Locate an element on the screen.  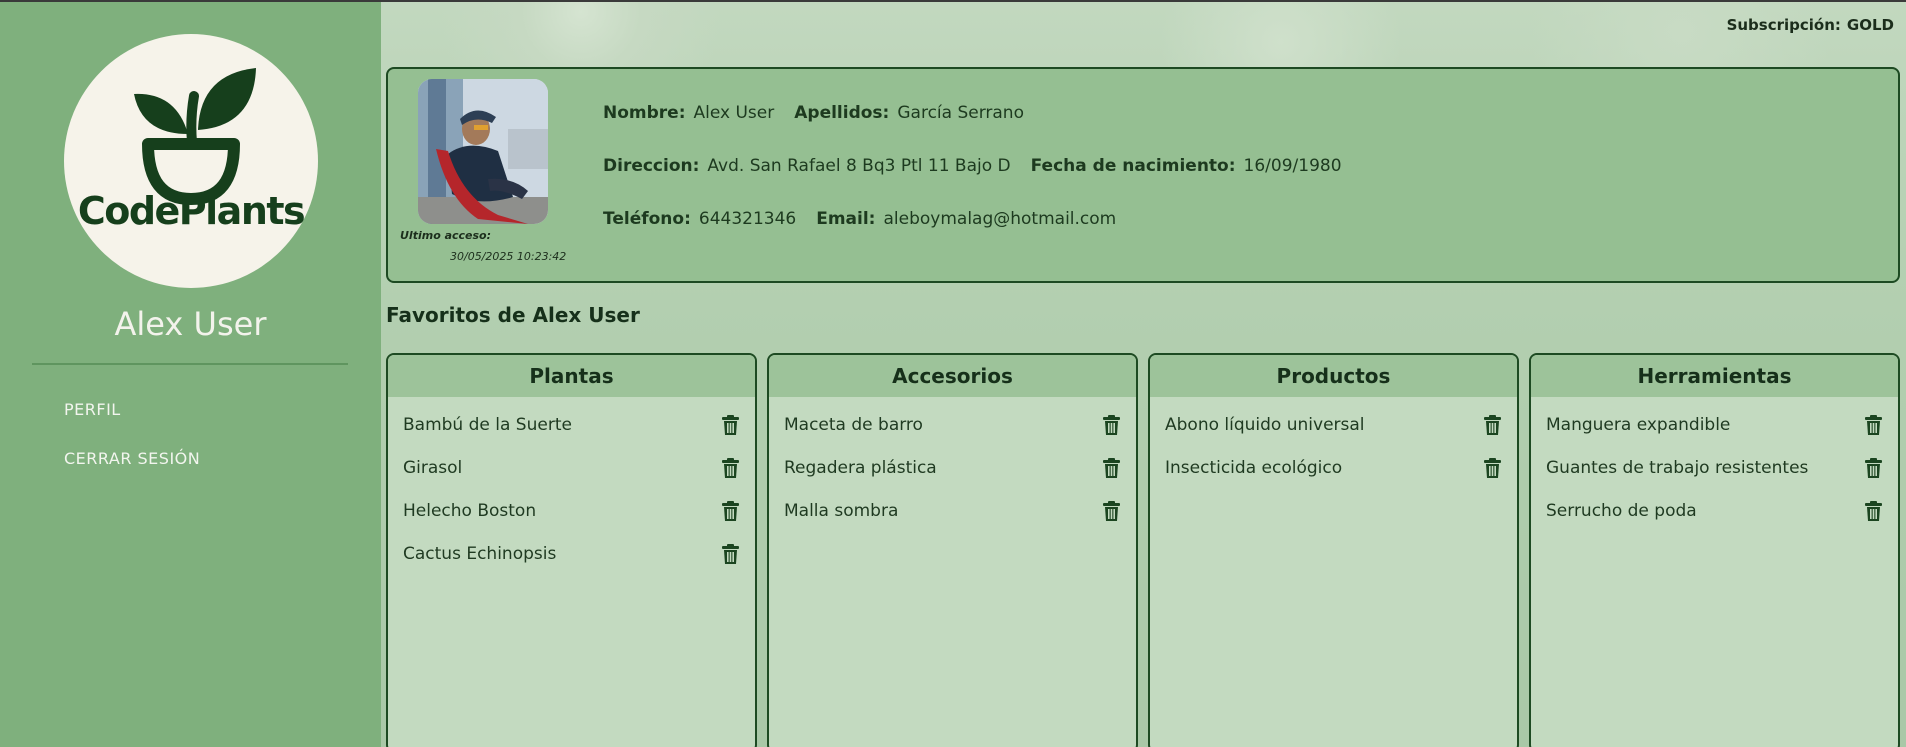
subscription-status: Subscripción: GOLD is located at coordinates (1810, 25).